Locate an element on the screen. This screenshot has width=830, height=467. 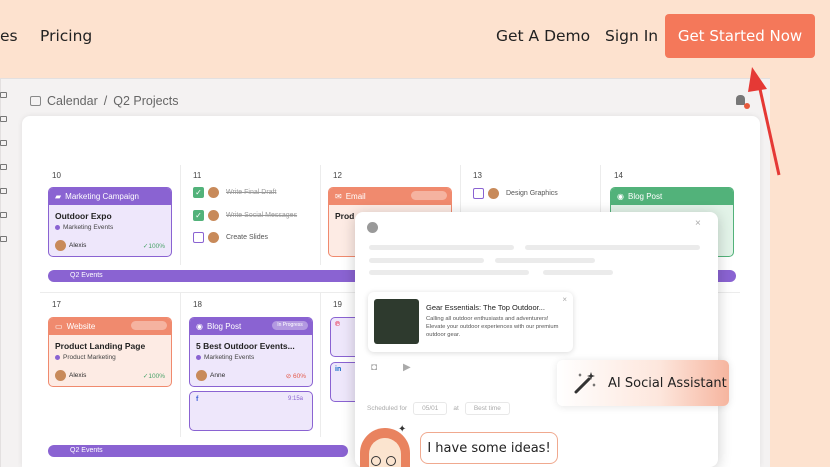
annotation-arrow-icon is located at coordinates (764, 121).